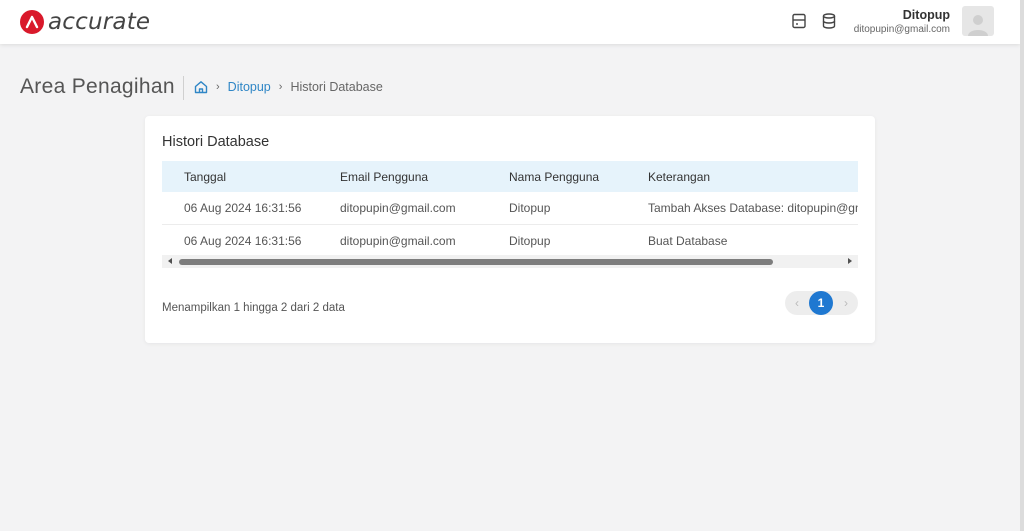 The height and width of the screenshot is (531, 1024). Describe the element at coordinates (97, 86) in the screenshot. I see `page-title: Area Penagihan` at that location.